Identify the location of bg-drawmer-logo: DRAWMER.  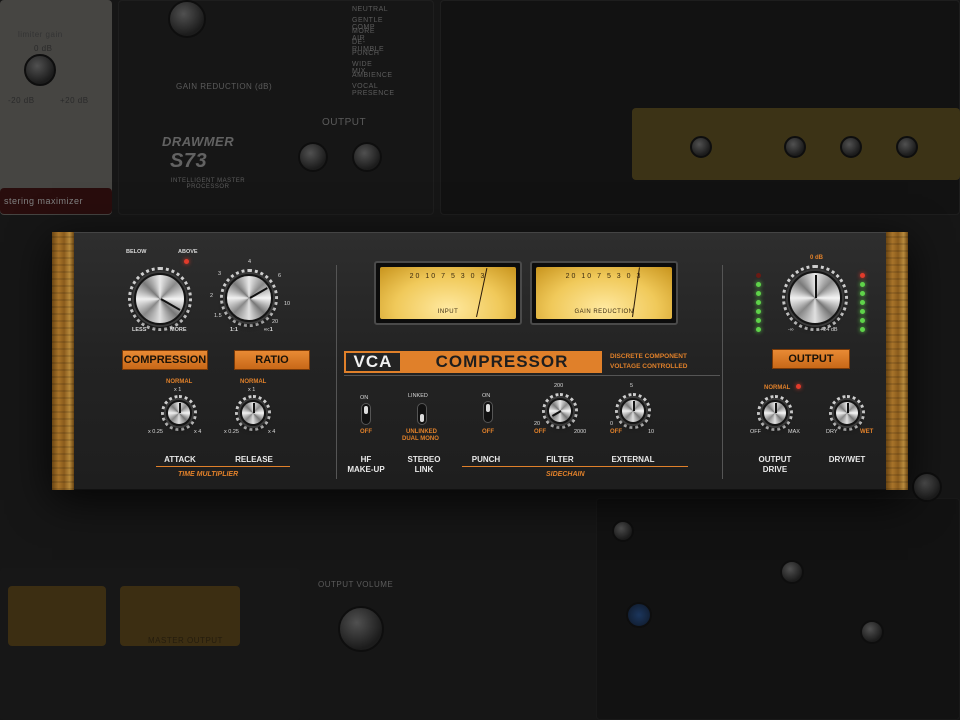
(198, 141).